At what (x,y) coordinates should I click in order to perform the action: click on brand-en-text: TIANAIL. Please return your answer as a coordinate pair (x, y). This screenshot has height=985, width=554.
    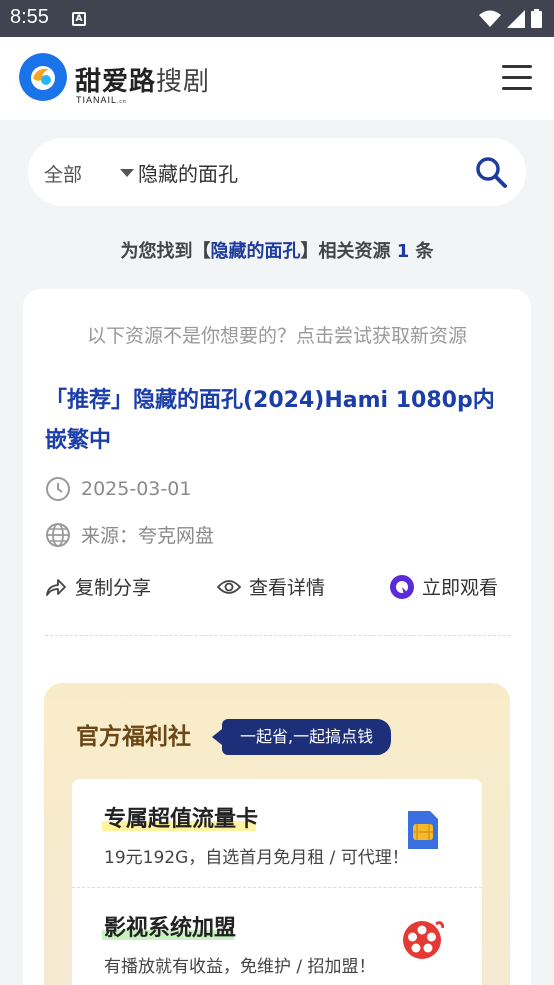
    Looking at the image, I should click on (97, 100).